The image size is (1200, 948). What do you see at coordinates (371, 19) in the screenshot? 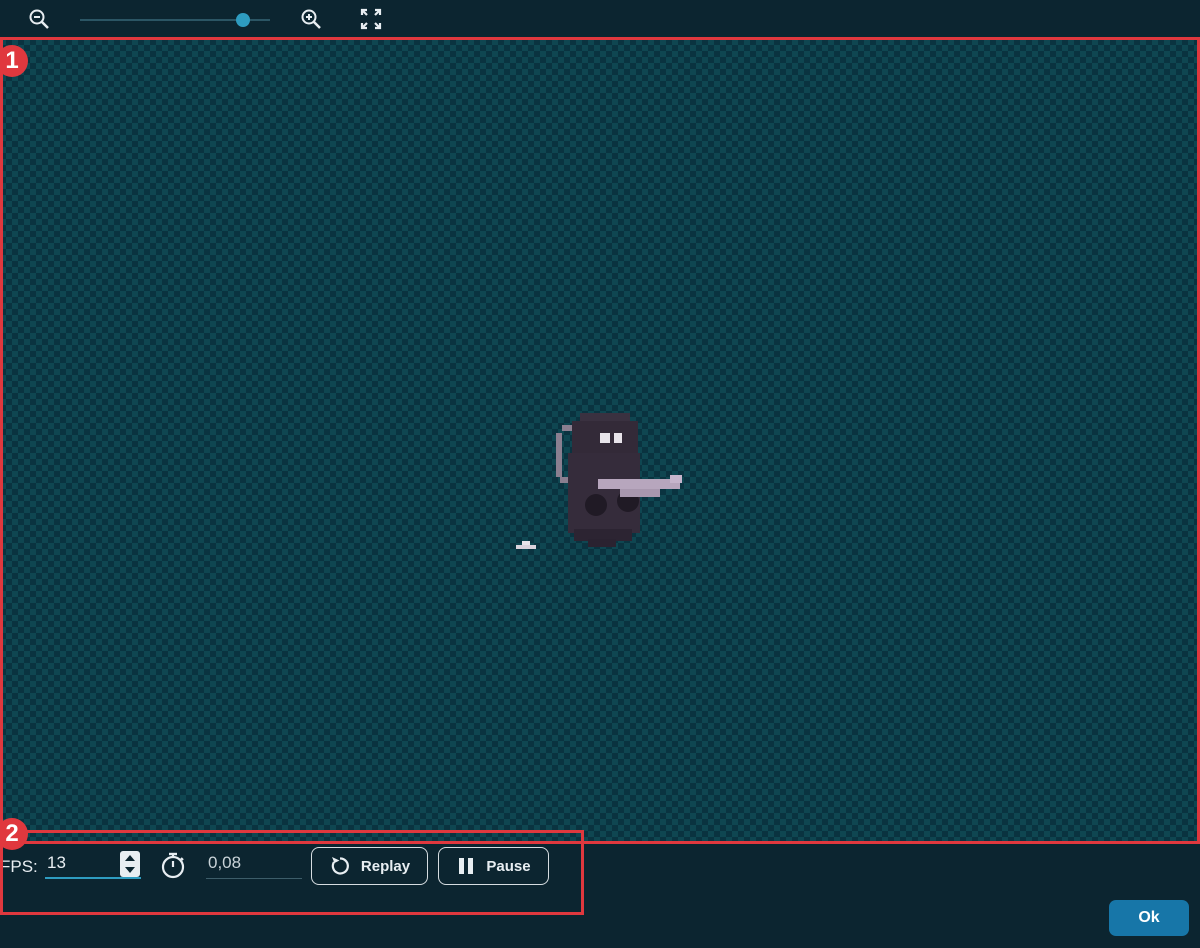
I see `expand-arrows-icon` at bounding box center [371, 19].